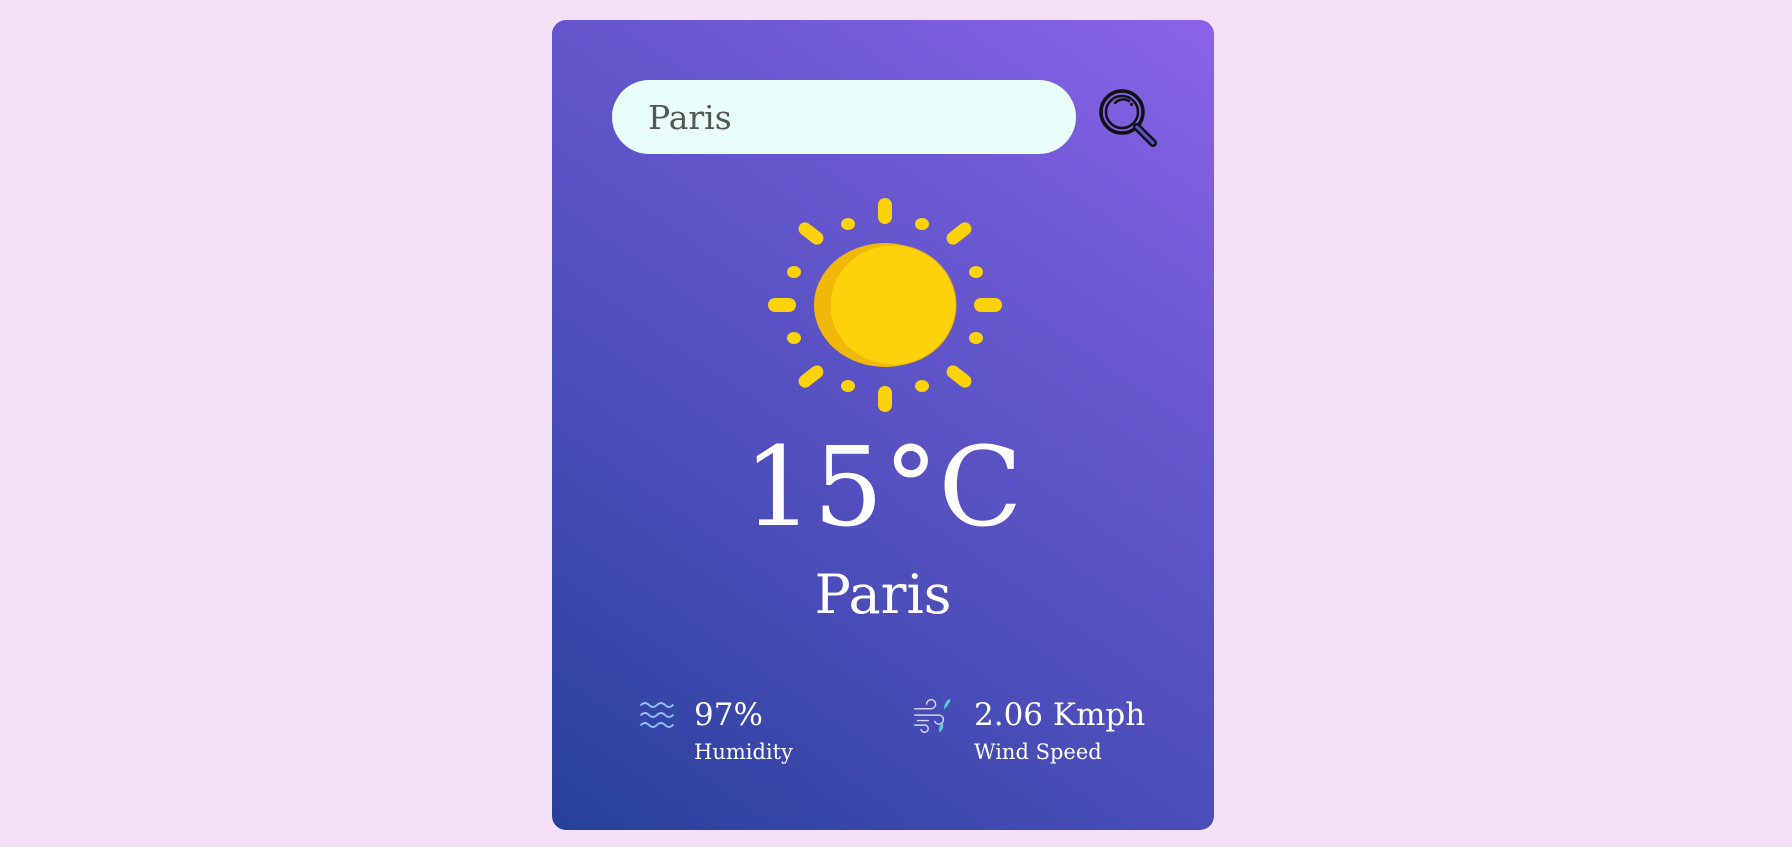  I want to click on search-input, so click(844, 117).